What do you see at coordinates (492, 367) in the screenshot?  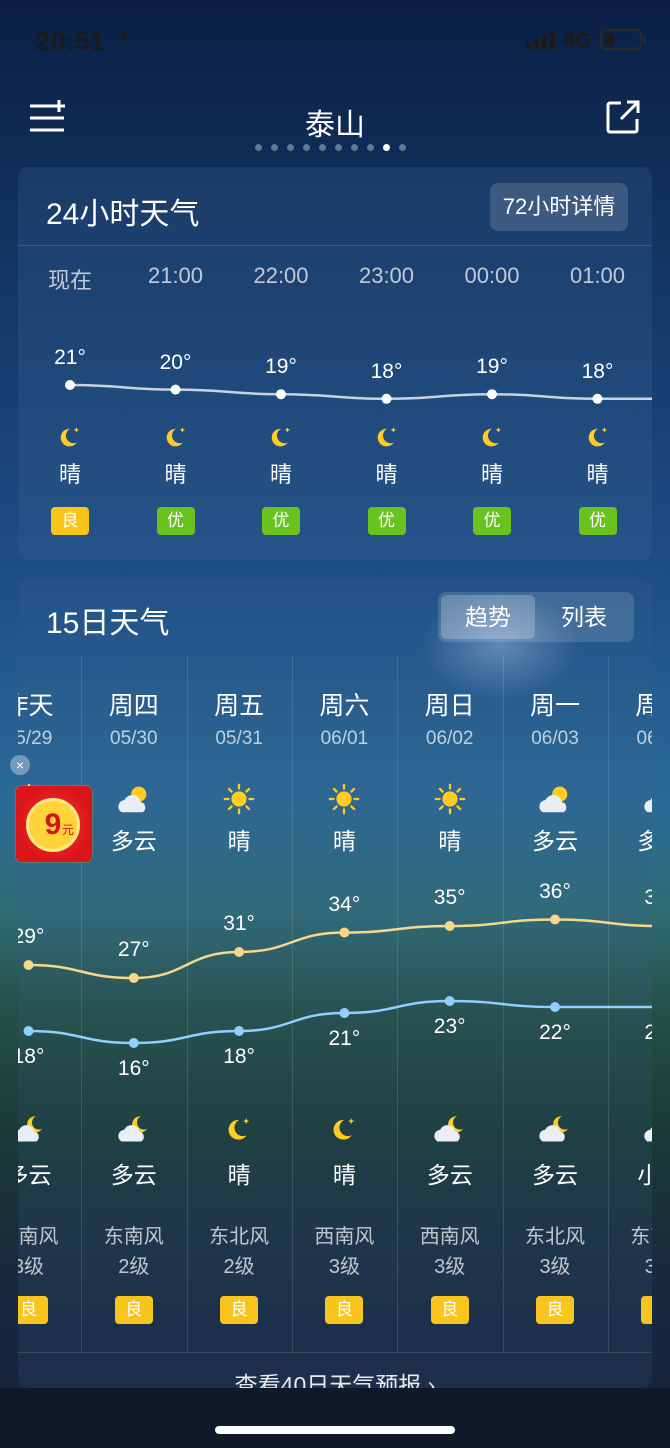 I see `hour-temp: 19°` at bounding box center [492, 367].